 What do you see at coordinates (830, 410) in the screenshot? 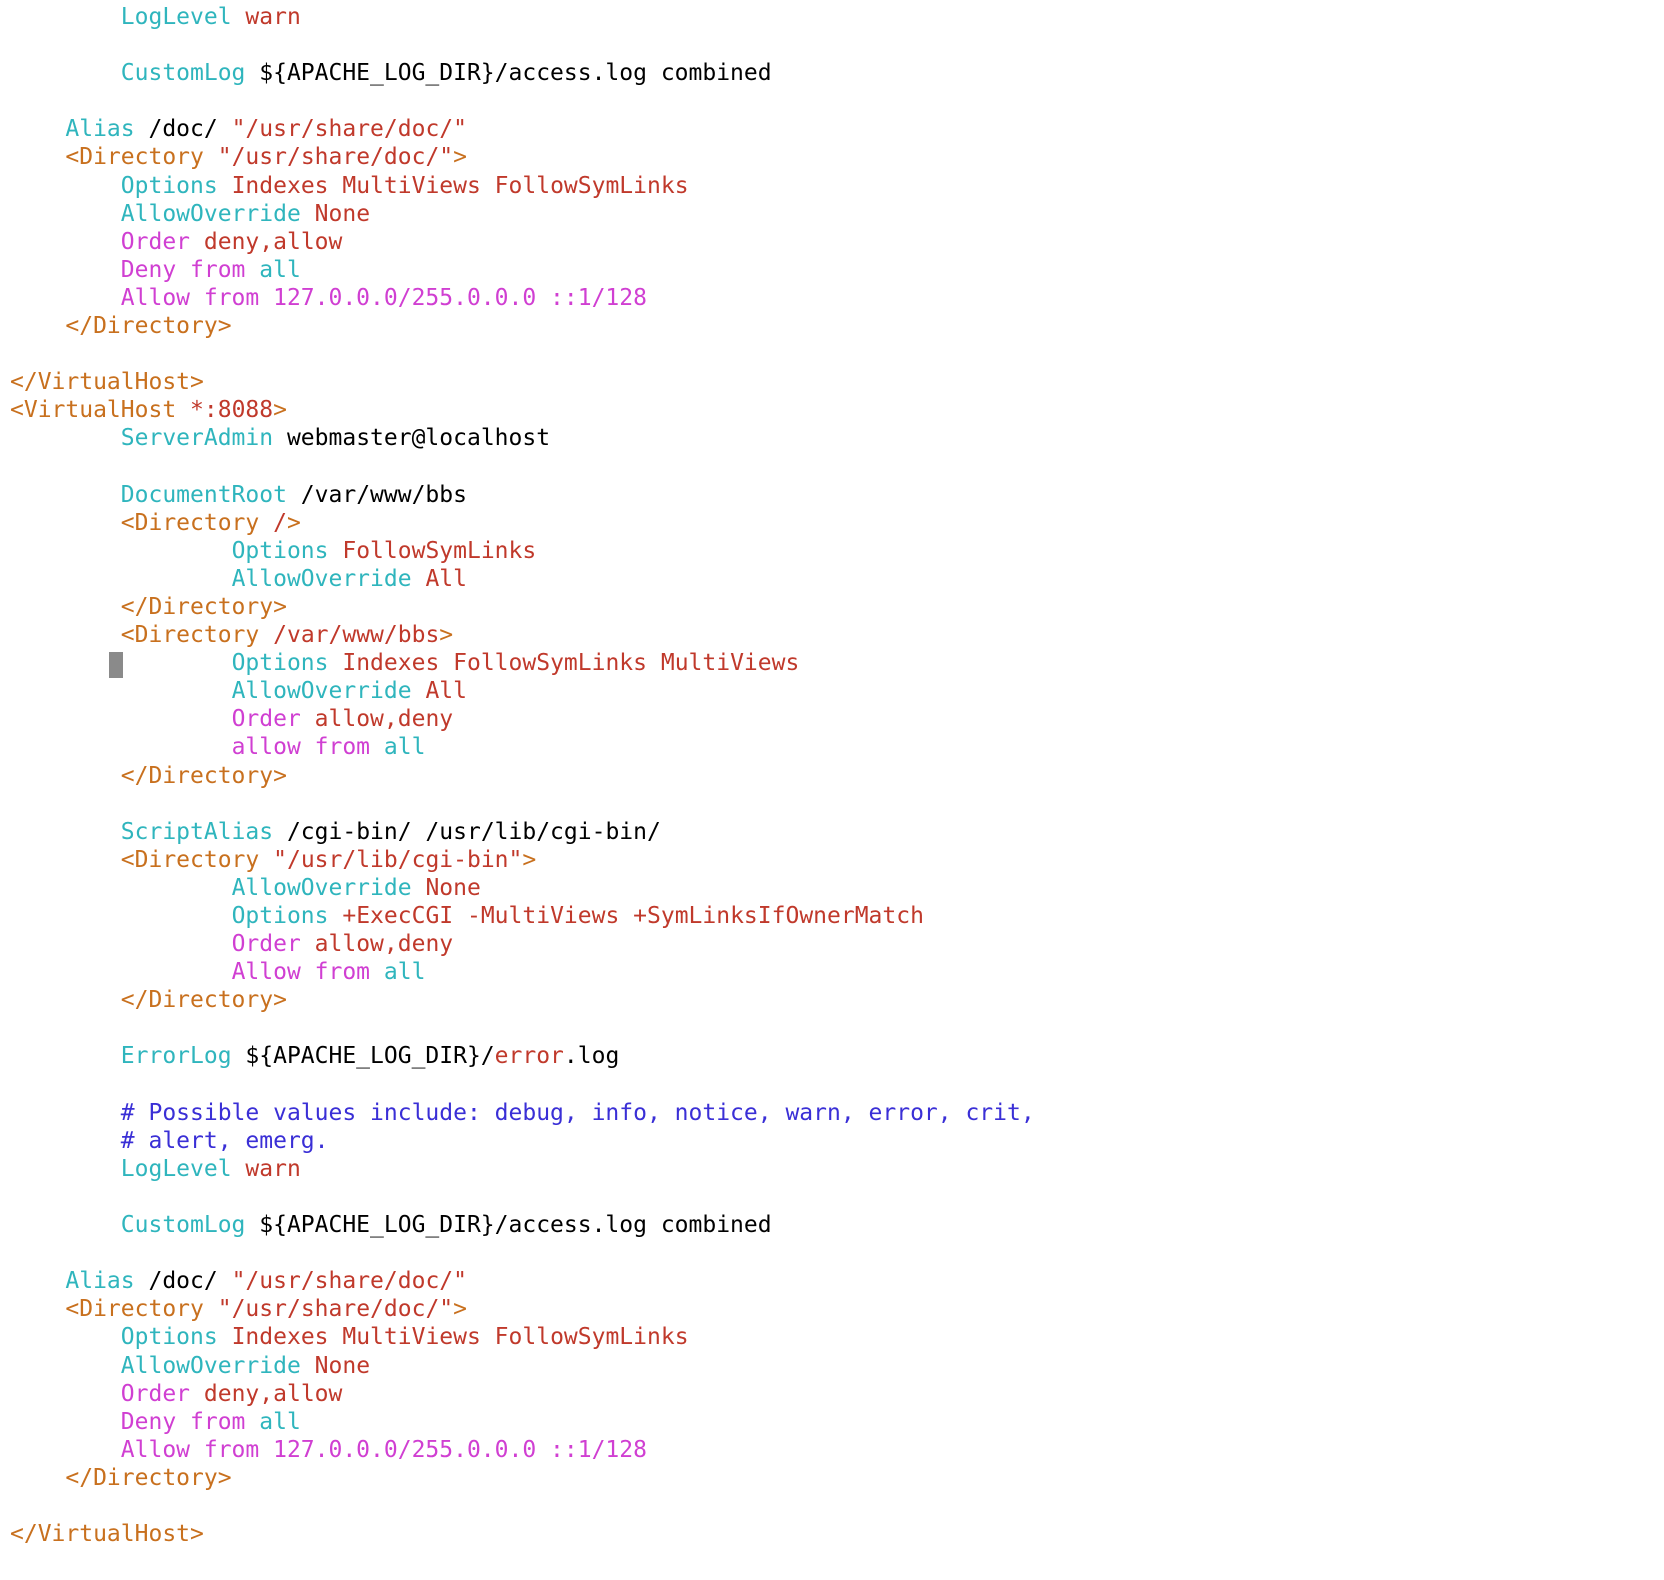
I see `code-line: <VirtualHost *:8088>` at bounding box center [830, 410].